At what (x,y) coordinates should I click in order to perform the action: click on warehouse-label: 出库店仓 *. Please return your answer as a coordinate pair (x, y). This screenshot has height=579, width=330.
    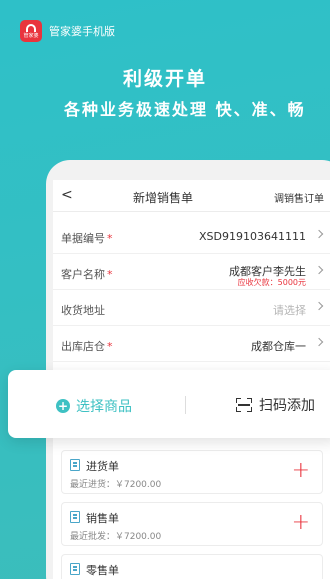
    Looking at the image, I should click on (87, 346).